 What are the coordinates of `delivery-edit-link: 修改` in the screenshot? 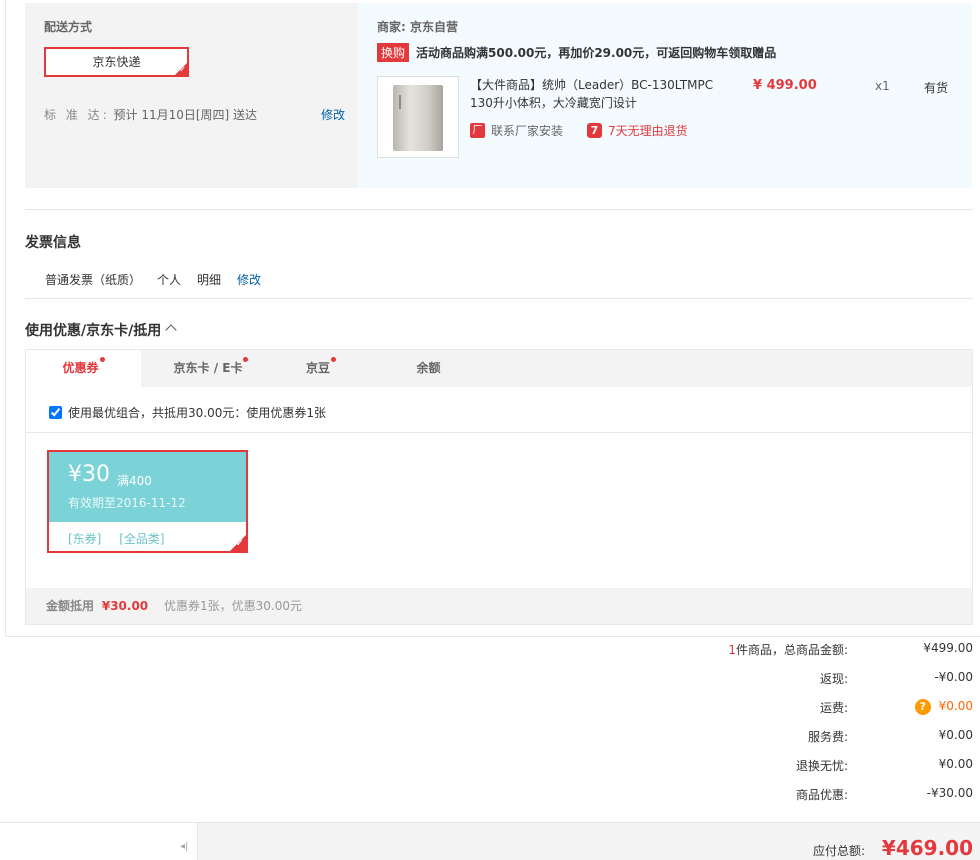 It's located at (333, 114).